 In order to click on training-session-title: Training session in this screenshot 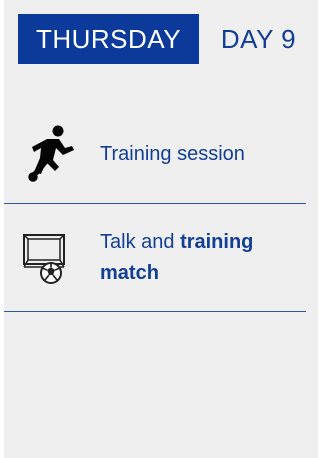, I will do `click(172, 154)`.